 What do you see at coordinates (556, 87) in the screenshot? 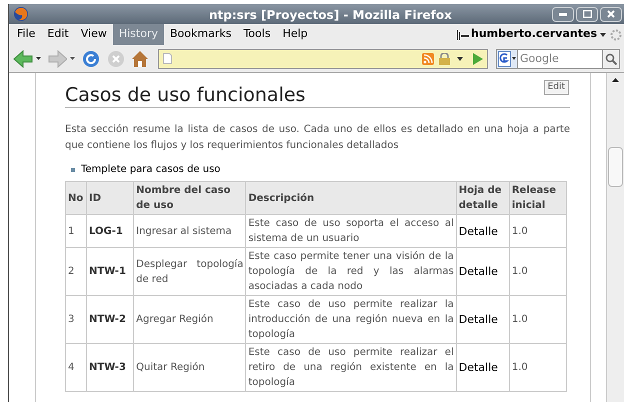
I see `edit-button: Edit` at bounding box center [556, 87].